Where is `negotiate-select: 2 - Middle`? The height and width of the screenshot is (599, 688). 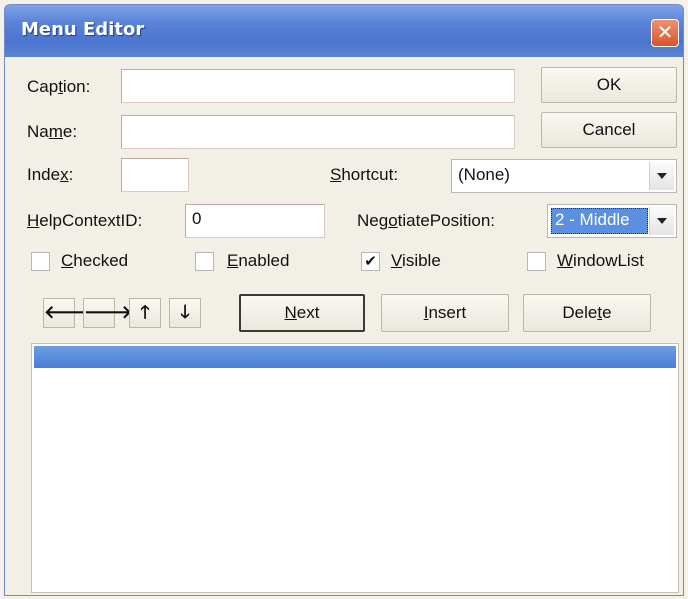 negotiate-select: 2 - Middle is located at coordinates (612, 221).